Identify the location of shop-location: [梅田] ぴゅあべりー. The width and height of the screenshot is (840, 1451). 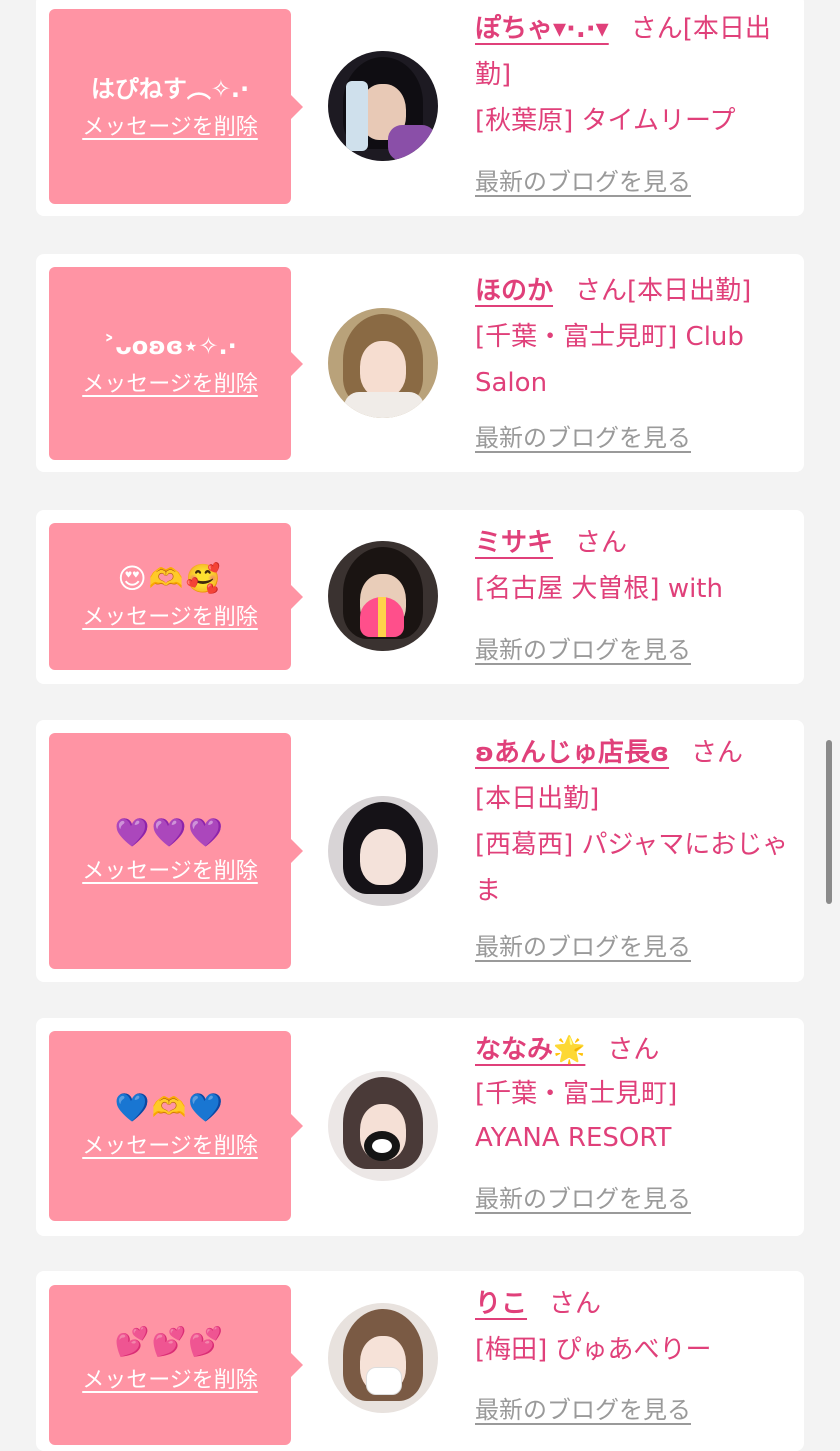
(593, 1350).